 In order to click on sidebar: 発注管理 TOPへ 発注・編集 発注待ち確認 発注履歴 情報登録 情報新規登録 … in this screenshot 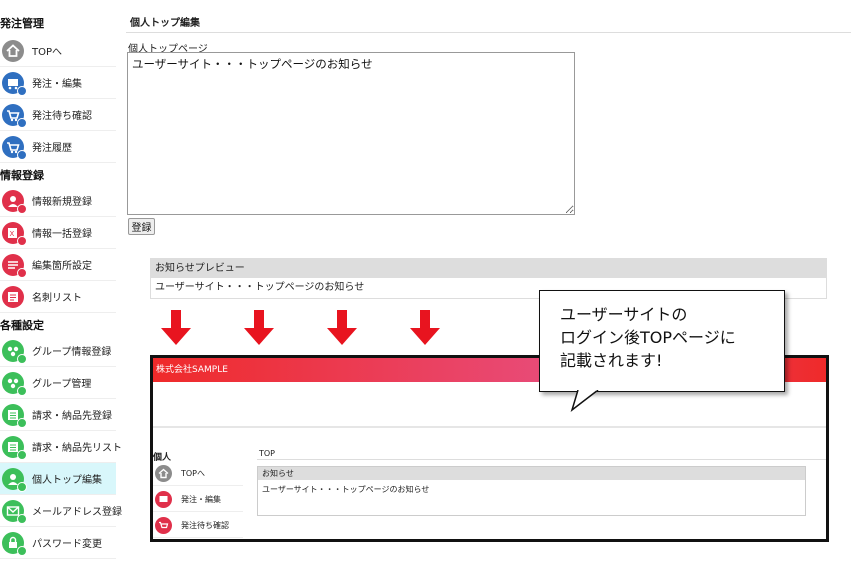, I will do `click(61, 280)`.